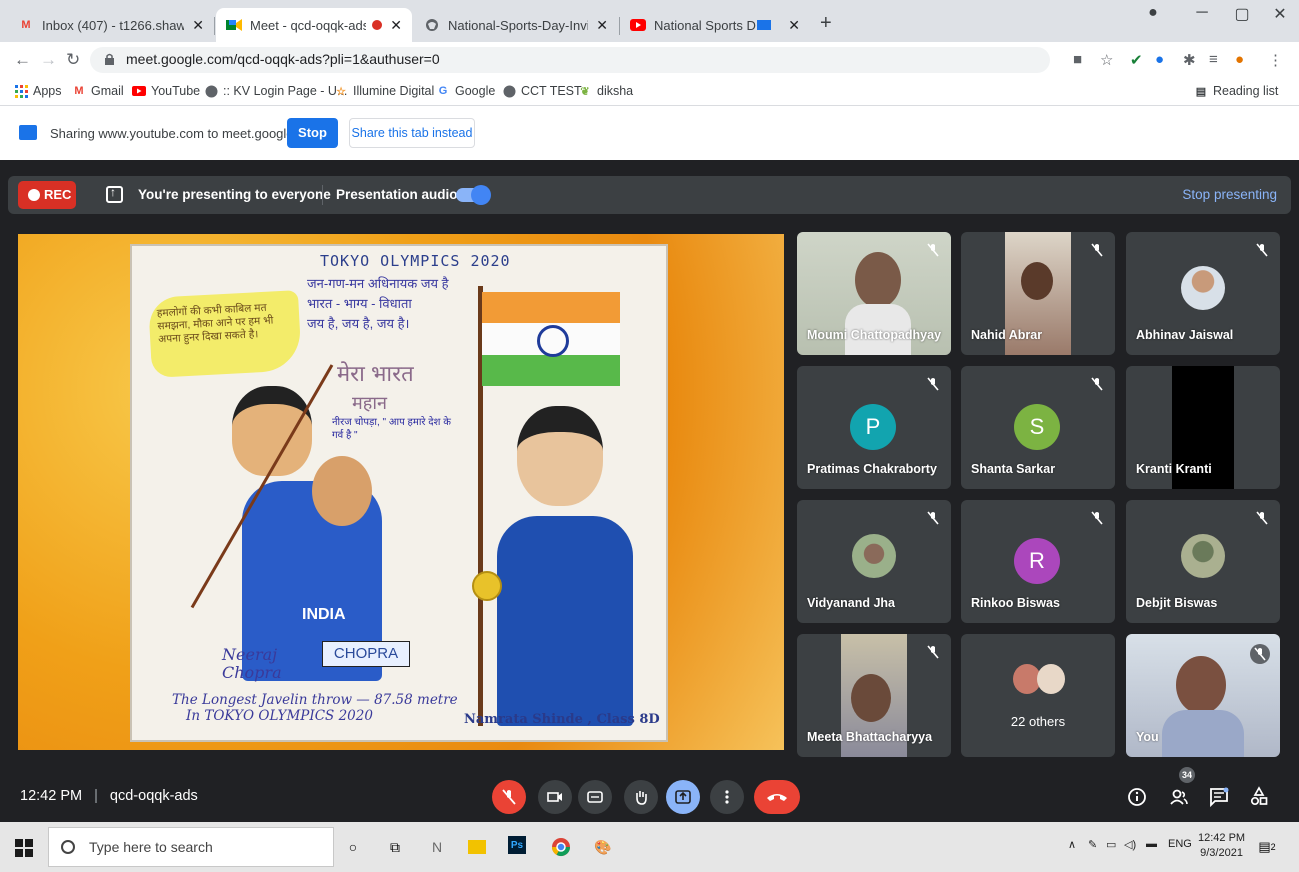 This screenshot has height=872, width=1299. I want to click on present-now-button, so click(683, 797).